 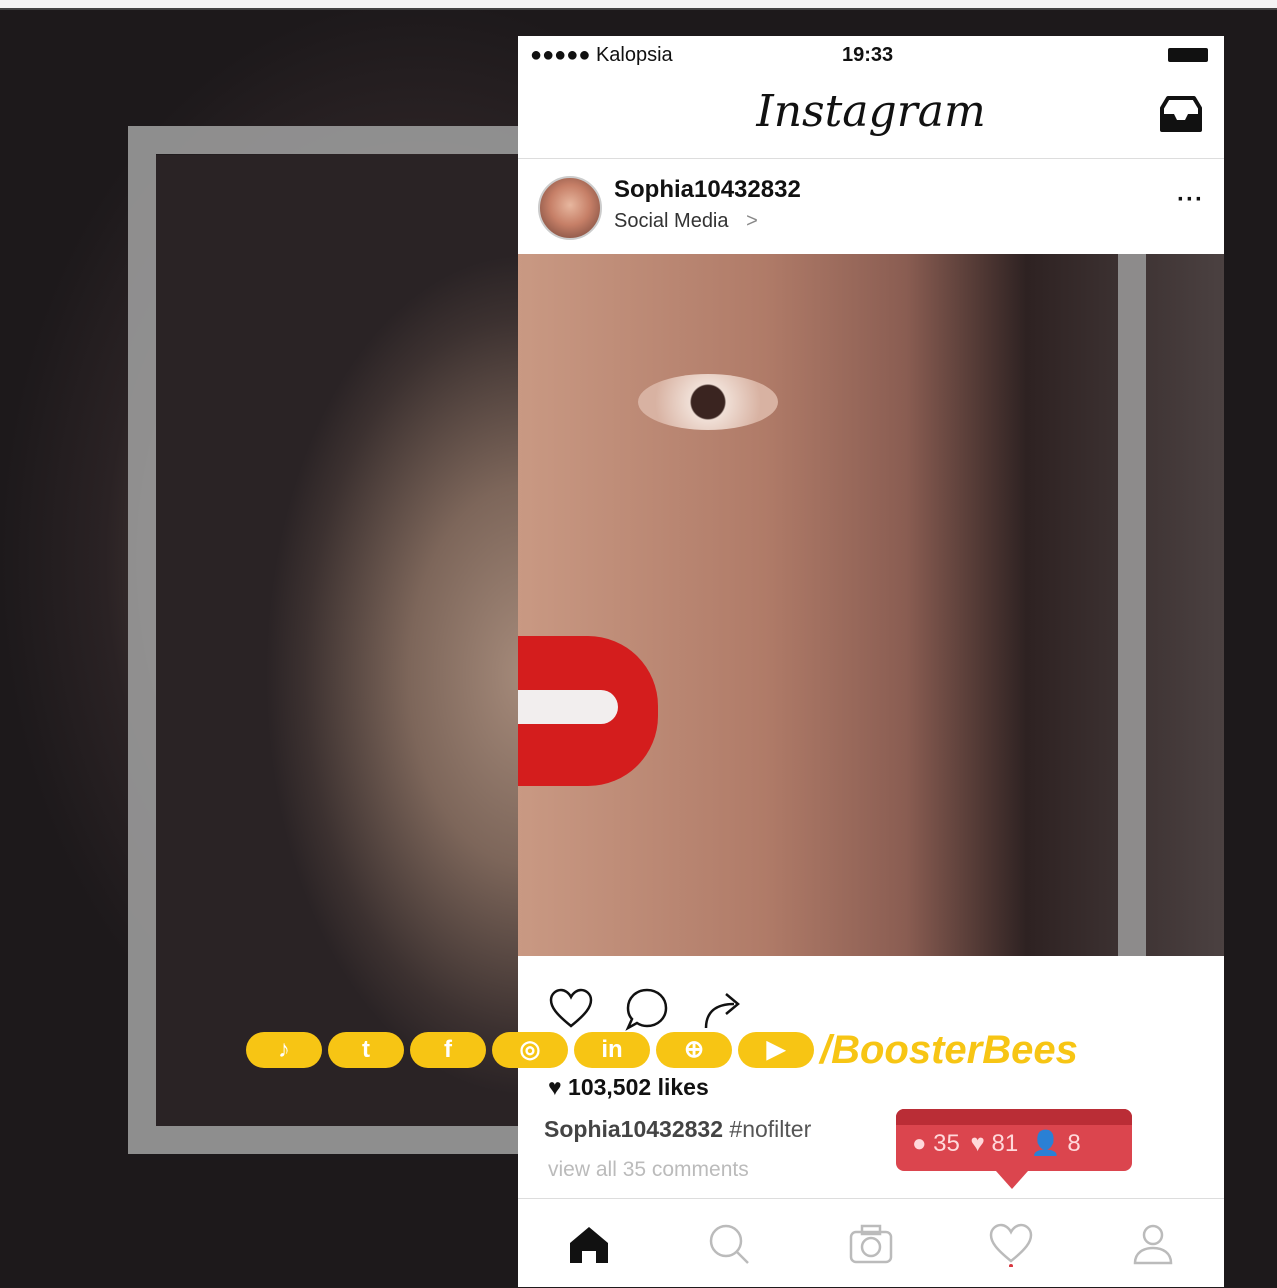 What do you see at coordinates (1005, 1143) in the screenshot?
I see `notification-likes: 81` at bounding box center [1005, 1143].